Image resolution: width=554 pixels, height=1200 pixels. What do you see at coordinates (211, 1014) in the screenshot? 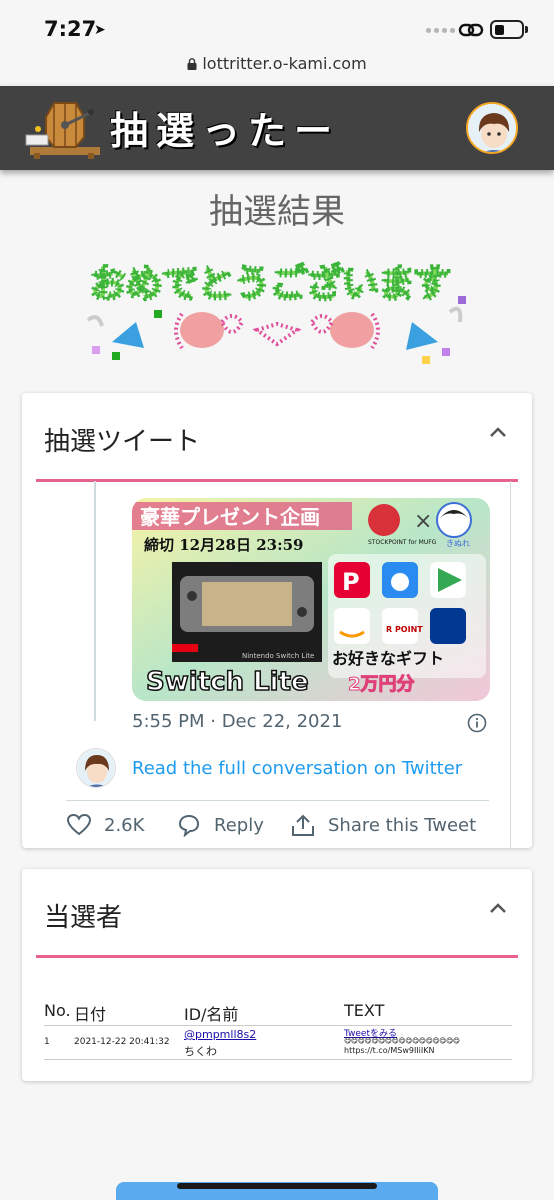
I see `column-header-id: ID/名前` at bounding box center [211, 1014].